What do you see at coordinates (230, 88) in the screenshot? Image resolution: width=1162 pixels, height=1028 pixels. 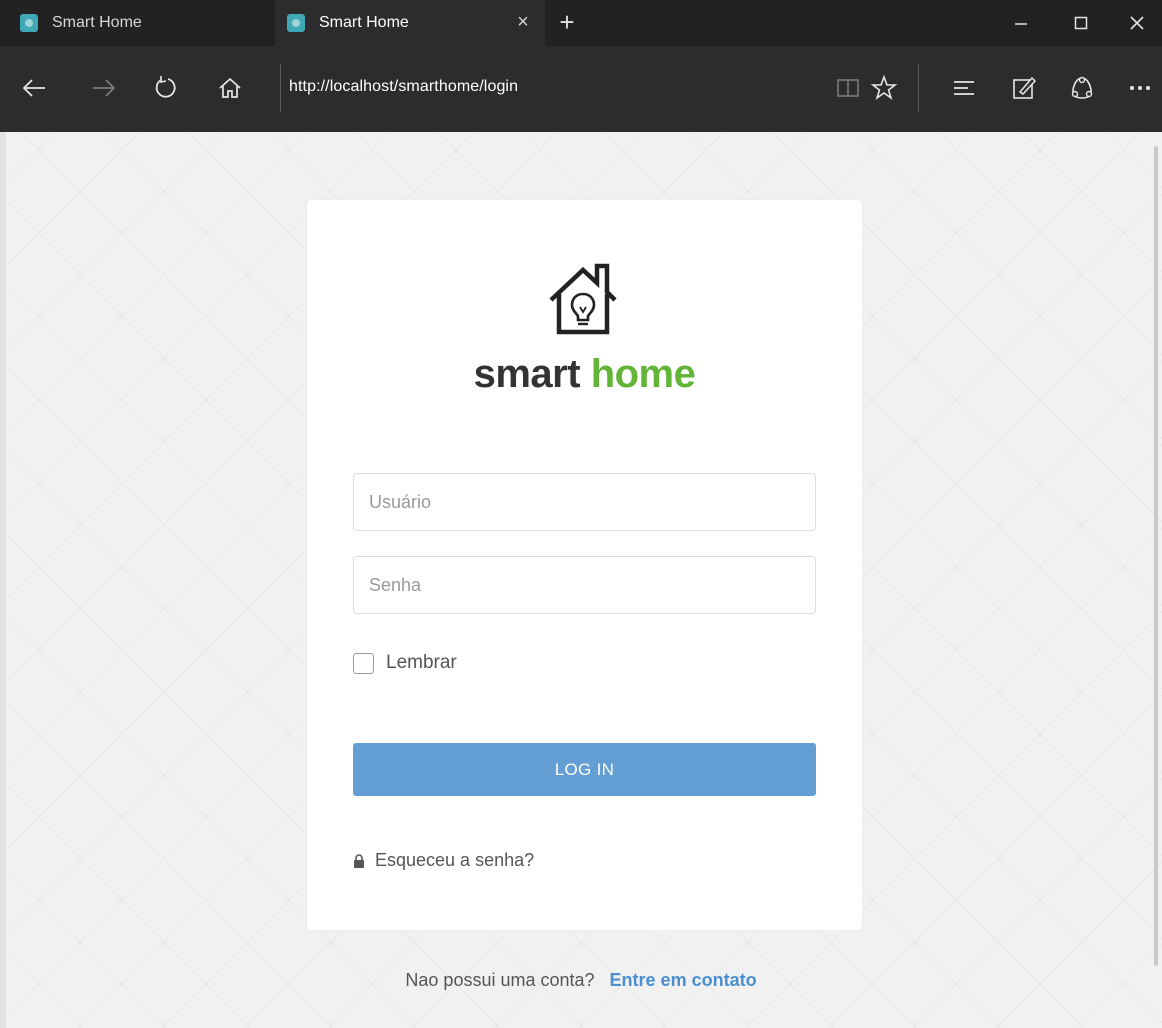 I see `home-icon` at bounding box center [230, 88].